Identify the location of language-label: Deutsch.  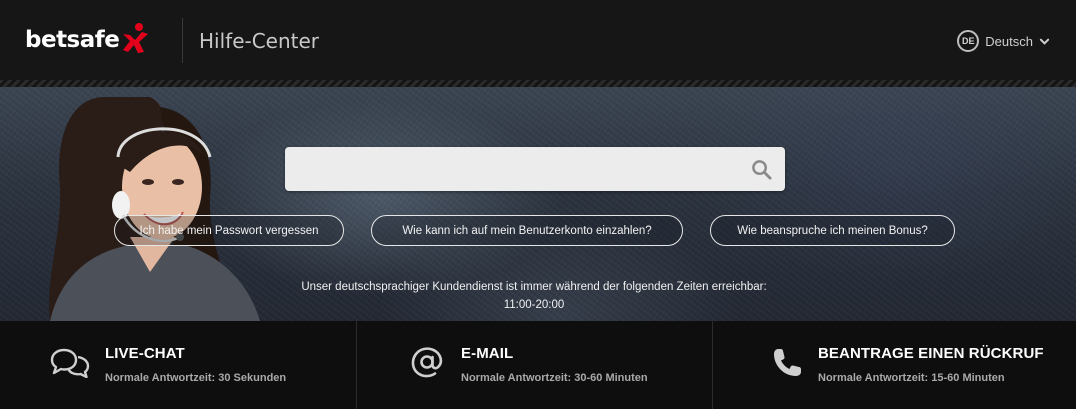
(1009, 41).